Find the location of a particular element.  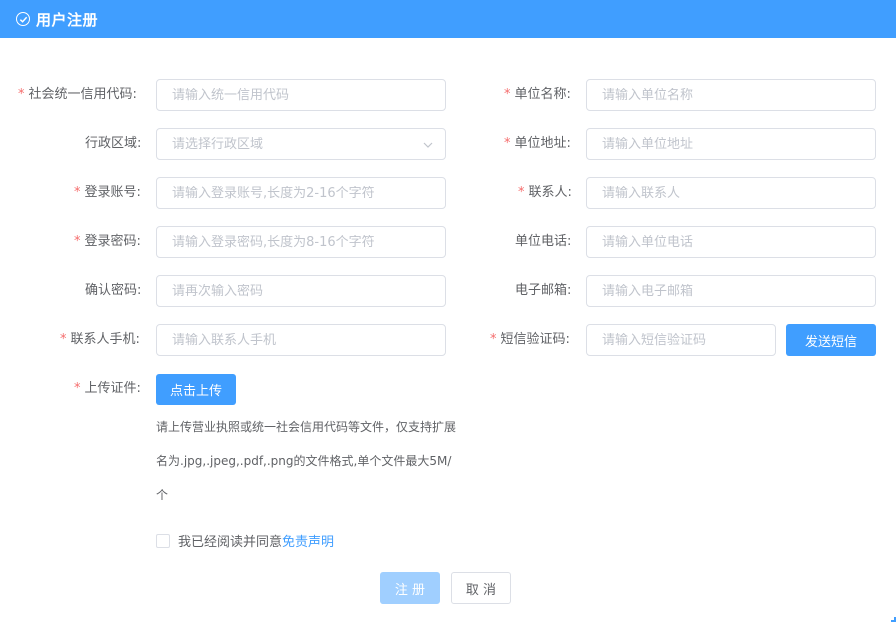

confirm-password-input is located at coordinates (301, 291).